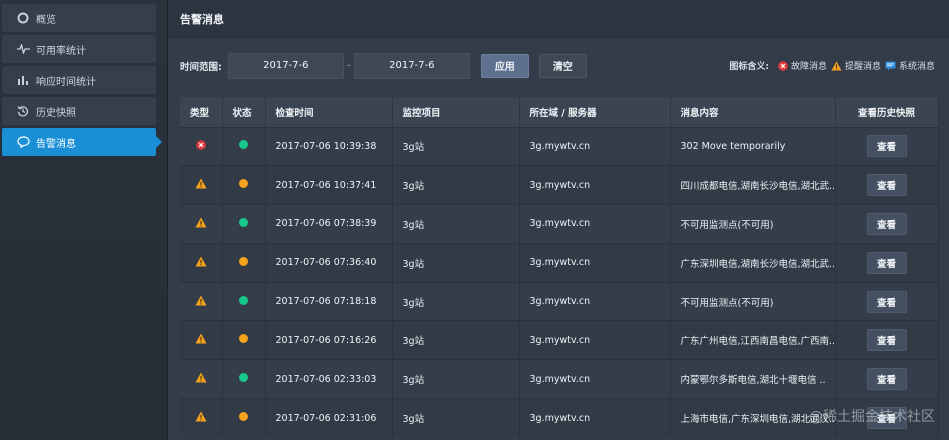  I want to click on legend-label: 系统消息, so click(916, 67).